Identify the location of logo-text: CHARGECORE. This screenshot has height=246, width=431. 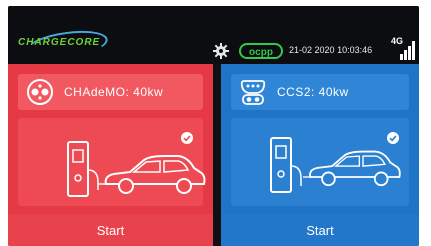
(59, 42).